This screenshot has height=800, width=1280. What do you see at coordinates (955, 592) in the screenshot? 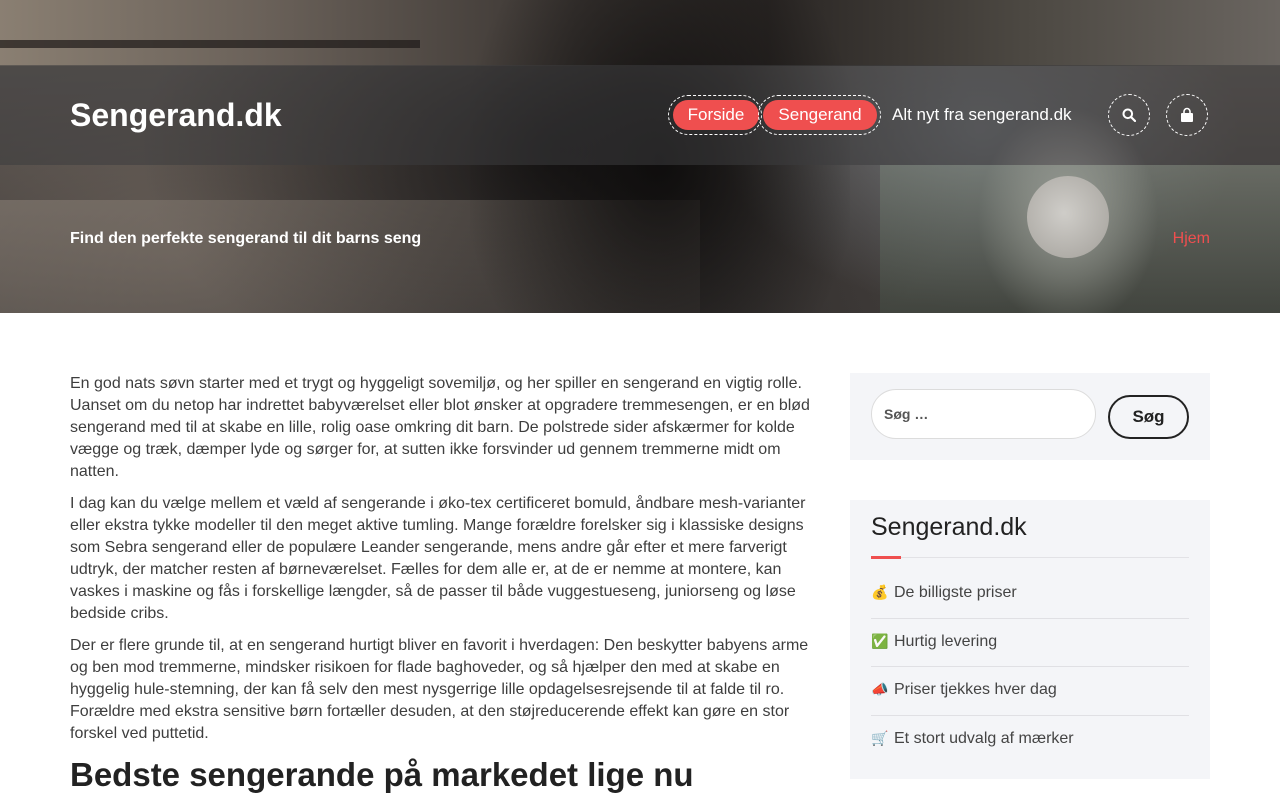
I see `list-item-label: De billigste priser` at bounding box center [955, 592].